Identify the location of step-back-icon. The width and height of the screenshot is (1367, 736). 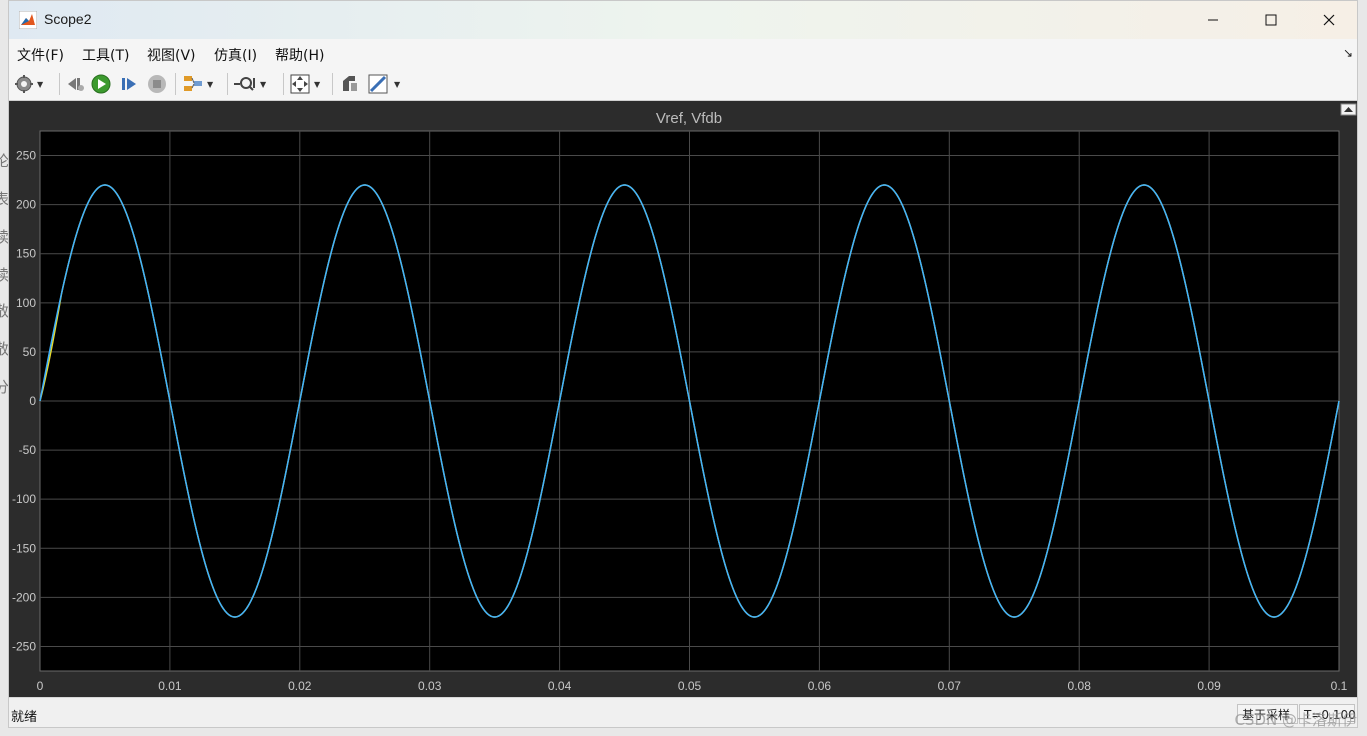
(76, 84).